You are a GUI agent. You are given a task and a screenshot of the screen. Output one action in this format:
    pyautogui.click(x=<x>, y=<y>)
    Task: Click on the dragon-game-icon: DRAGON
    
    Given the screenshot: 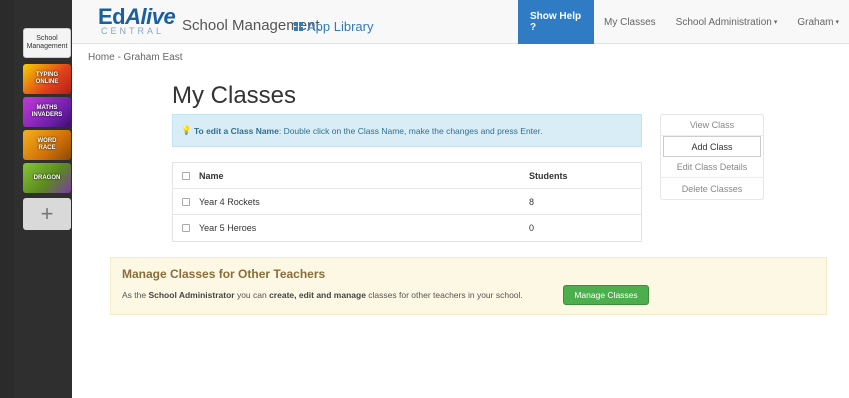 What is the action you would take?
    pyautogui.click(x=47, y=178)
    